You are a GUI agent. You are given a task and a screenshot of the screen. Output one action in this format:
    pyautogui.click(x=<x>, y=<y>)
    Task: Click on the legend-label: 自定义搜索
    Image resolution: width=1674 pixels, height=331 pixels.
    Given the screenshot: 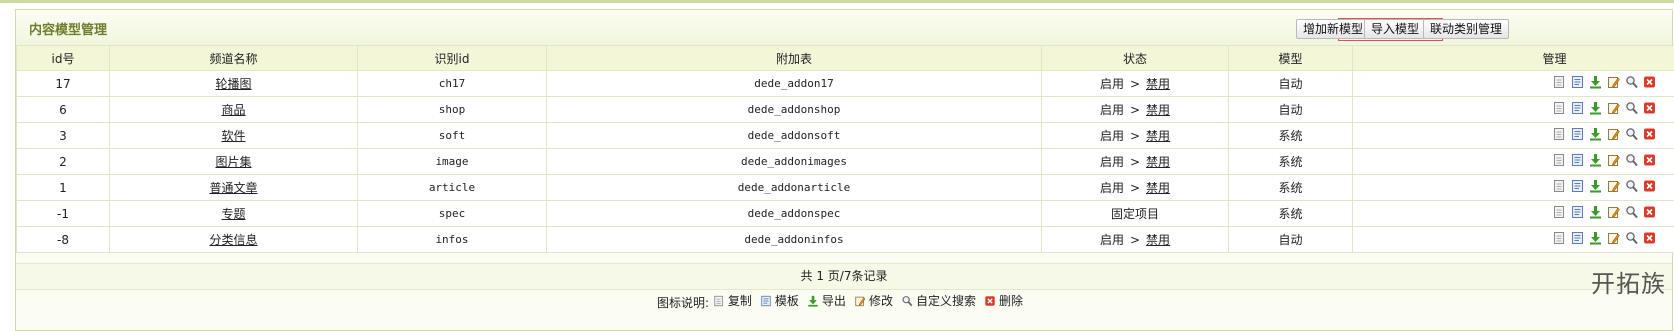 What is the action you would take?
    pyautogui.click(x=946, y=301)
    